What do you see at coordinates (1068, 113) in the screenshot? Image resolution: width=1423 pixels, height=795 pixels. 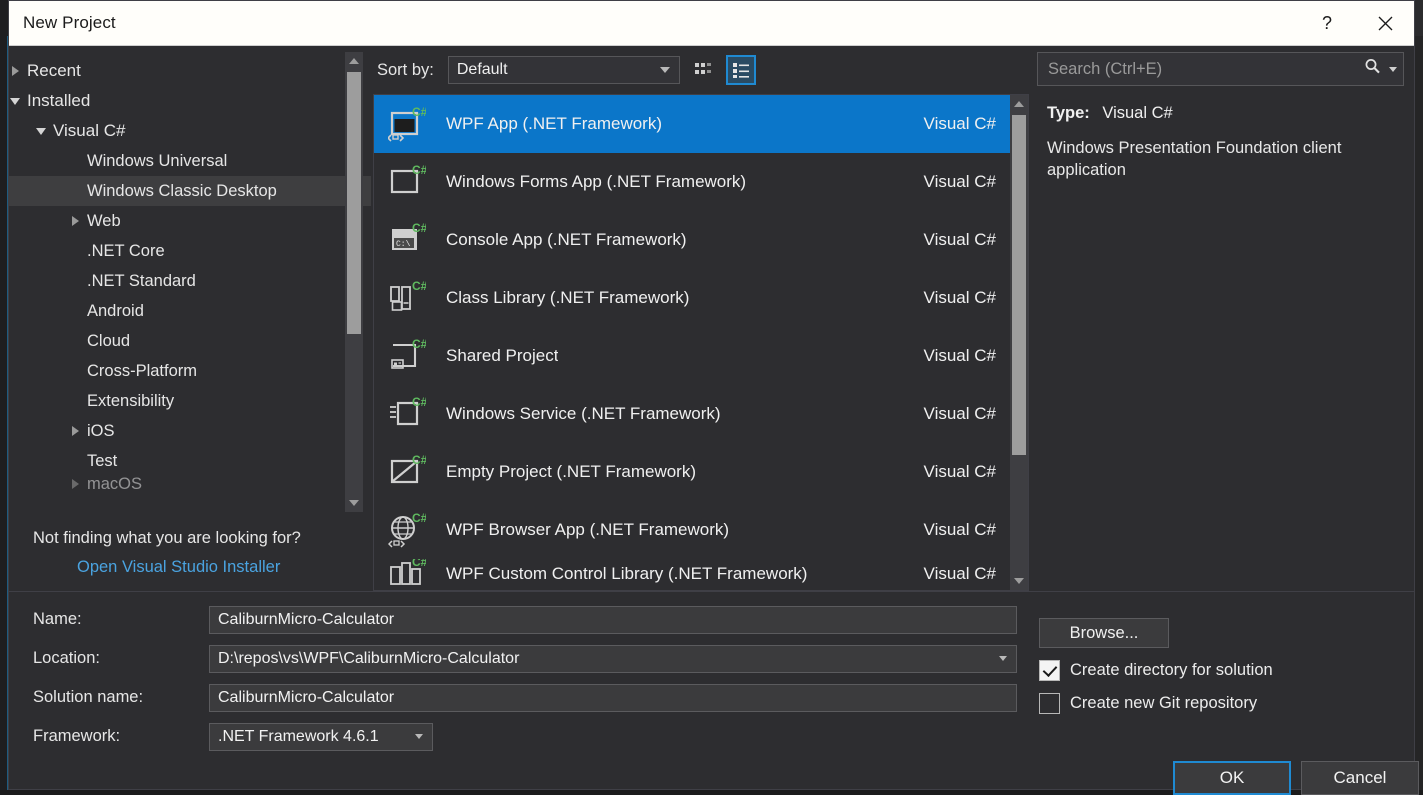 I see `template-type-label: Type:` at bounding box center [1068, 113].